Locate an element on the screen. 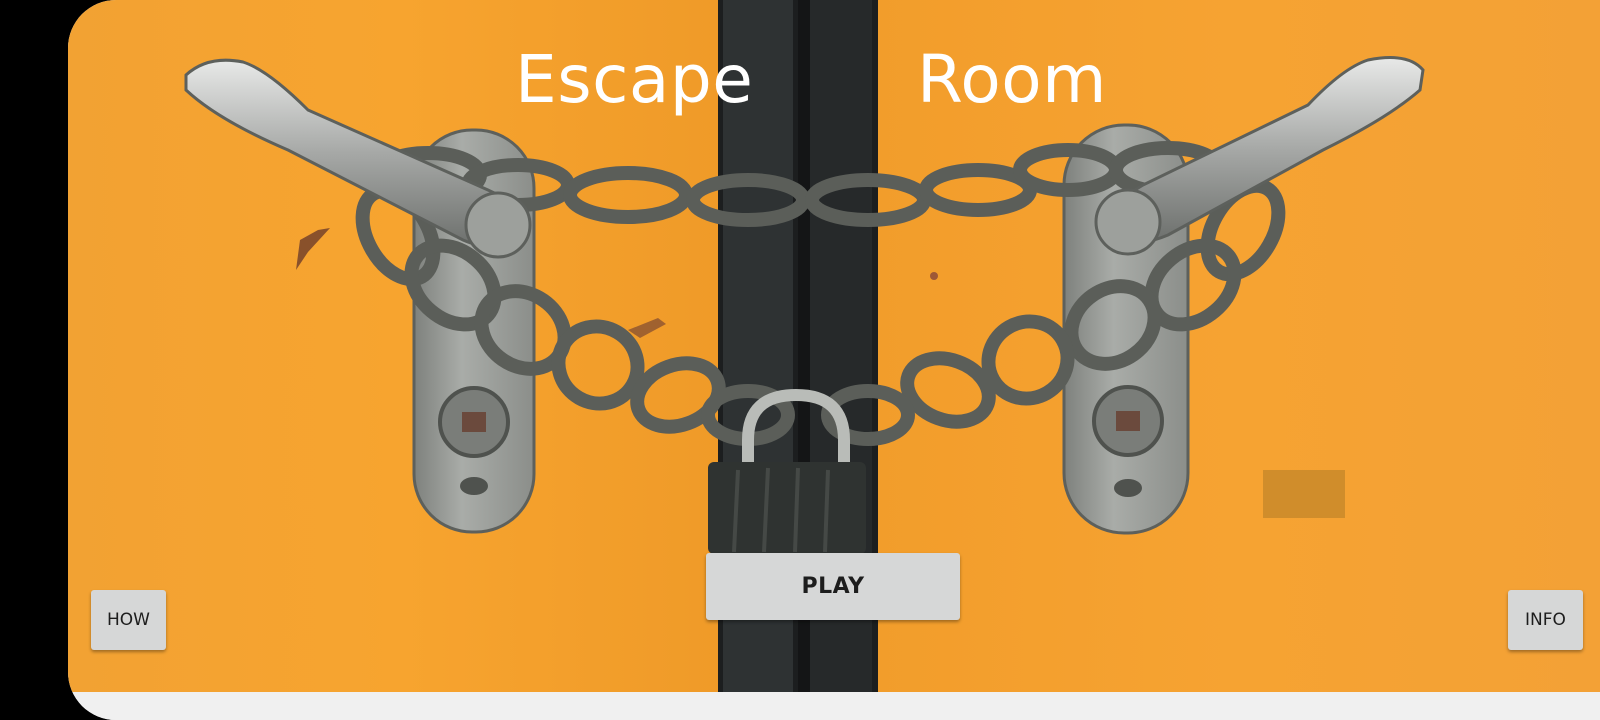 The image size is (1600, 720). title-word-room: Room is located at coordinates (1012, 79).